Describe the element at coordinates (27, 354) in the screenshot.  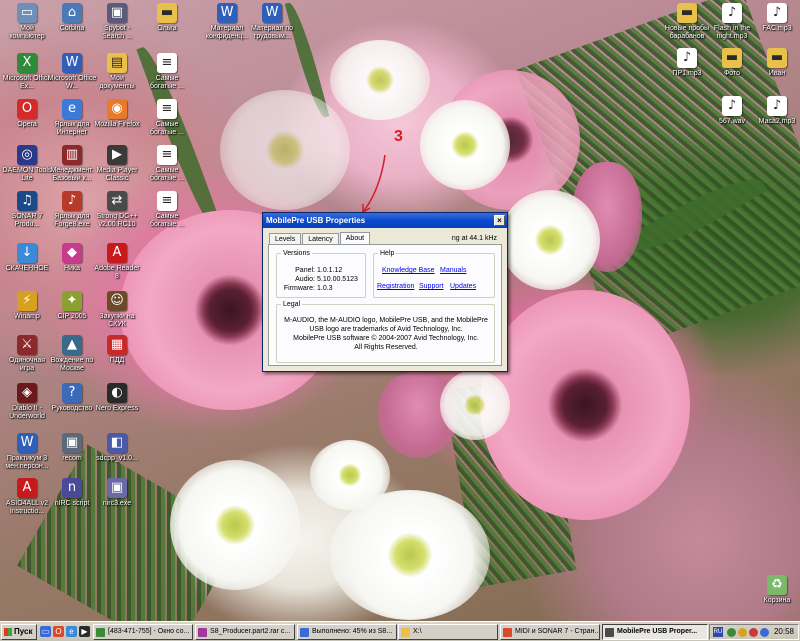
I see `desktop-shortcut: ⚔ Одиночная игра` at that location.